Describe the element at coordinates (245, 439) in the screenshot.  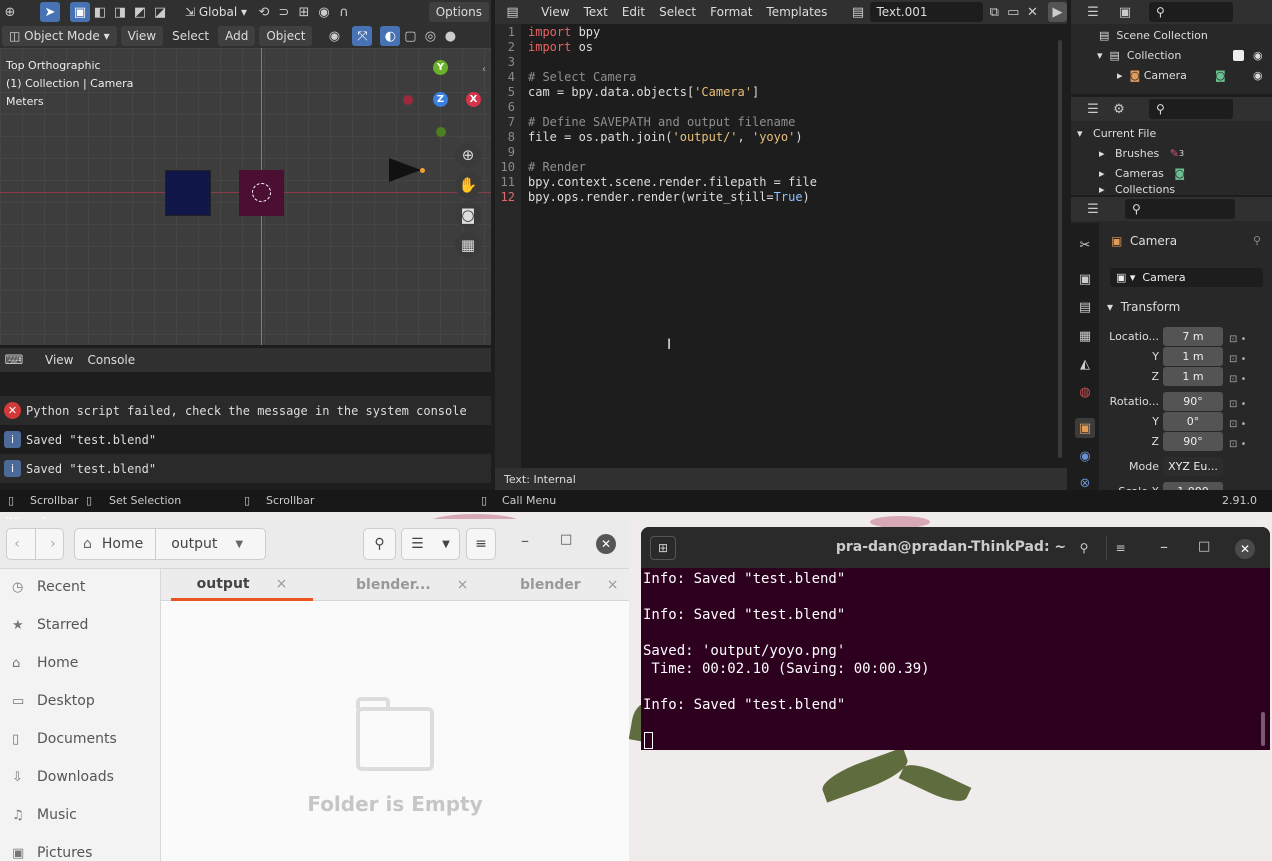
I see `console-info-line: i Saved "test.blend"` at that location.